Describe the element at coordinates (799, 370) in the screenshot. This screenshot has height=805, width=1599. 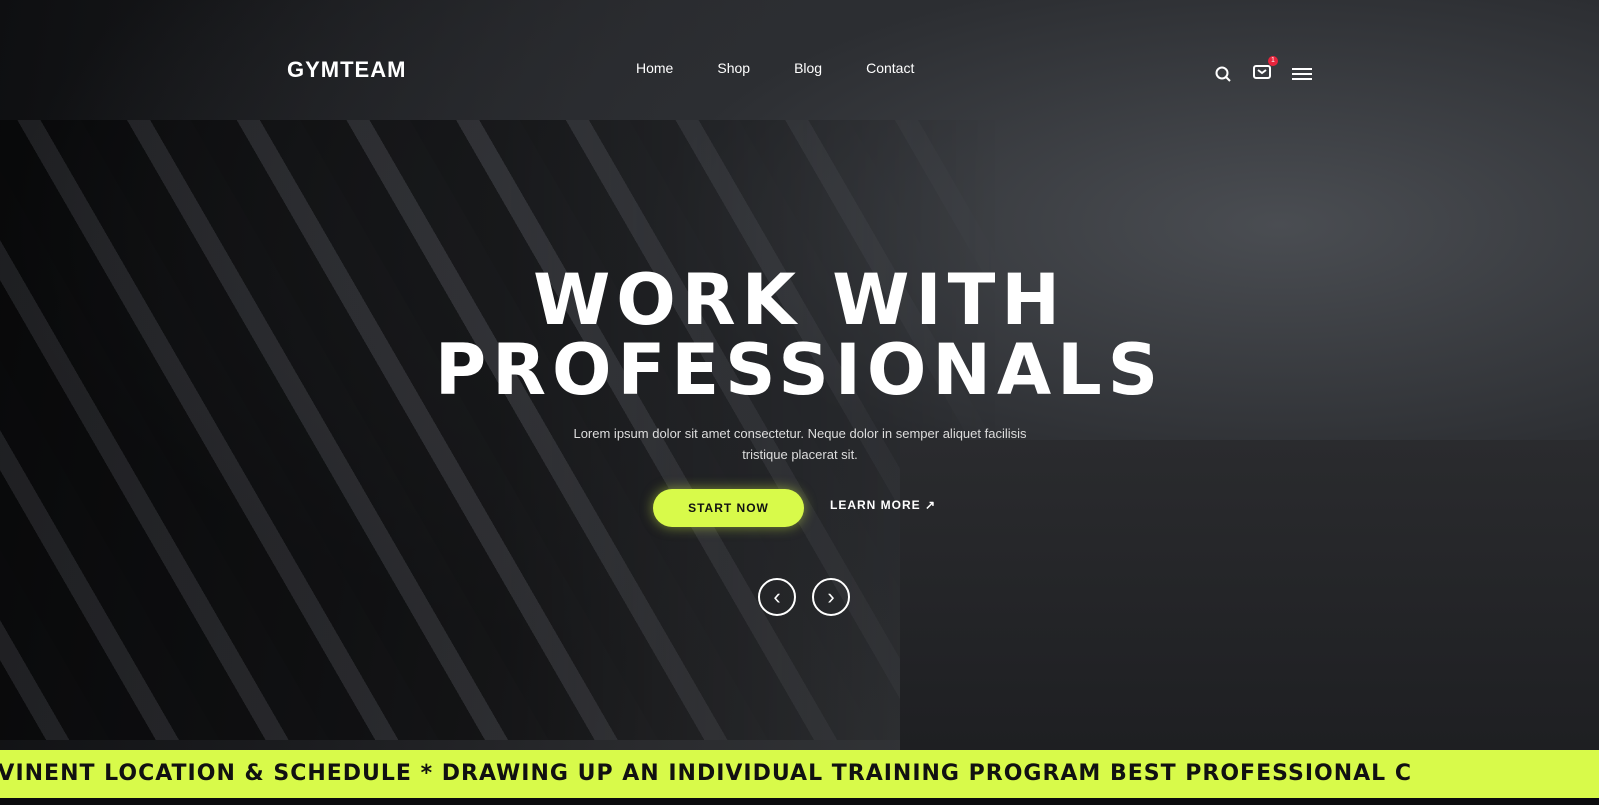
I see `title-line-2: PROFESSIONALS` at that location.